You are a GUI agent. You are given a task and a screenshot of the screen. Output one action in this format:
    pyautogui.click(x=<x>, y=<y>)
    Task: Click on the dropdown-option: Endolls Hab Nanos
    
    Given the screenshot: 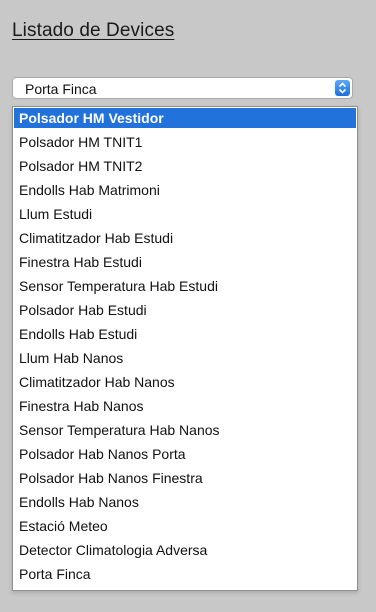 What is the action you would take?
    pyautogui.click(x=185, y=502)
    